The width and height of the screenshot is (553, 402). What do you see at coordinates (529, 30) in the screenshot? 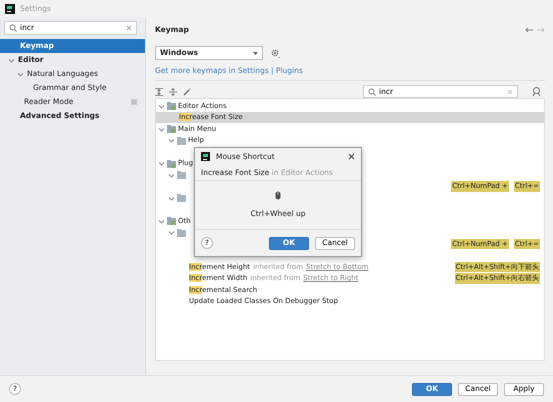
I see `back-arrow-icon` at bounding box center [529, 30].